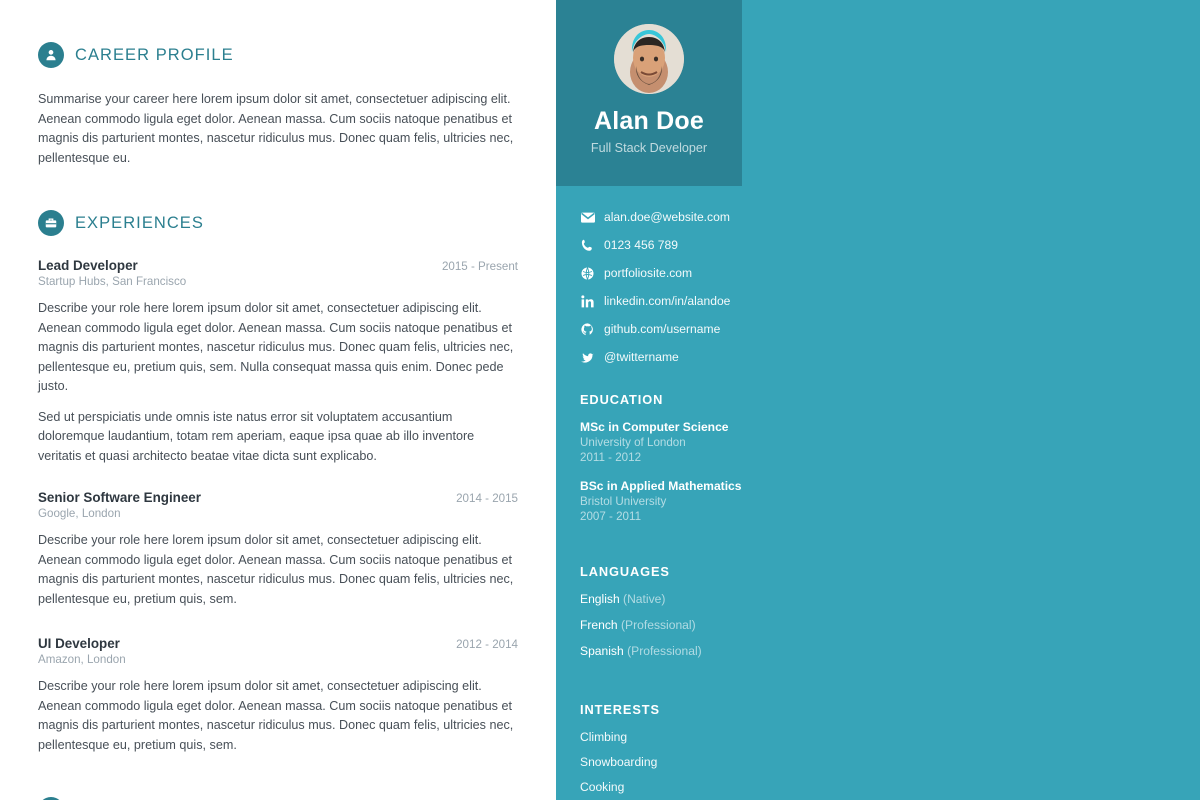 This screenshot has height=800, width=1200. Describe the element at coordinates (587, 245) in the screenshot. I see `phone-icon` at that location.